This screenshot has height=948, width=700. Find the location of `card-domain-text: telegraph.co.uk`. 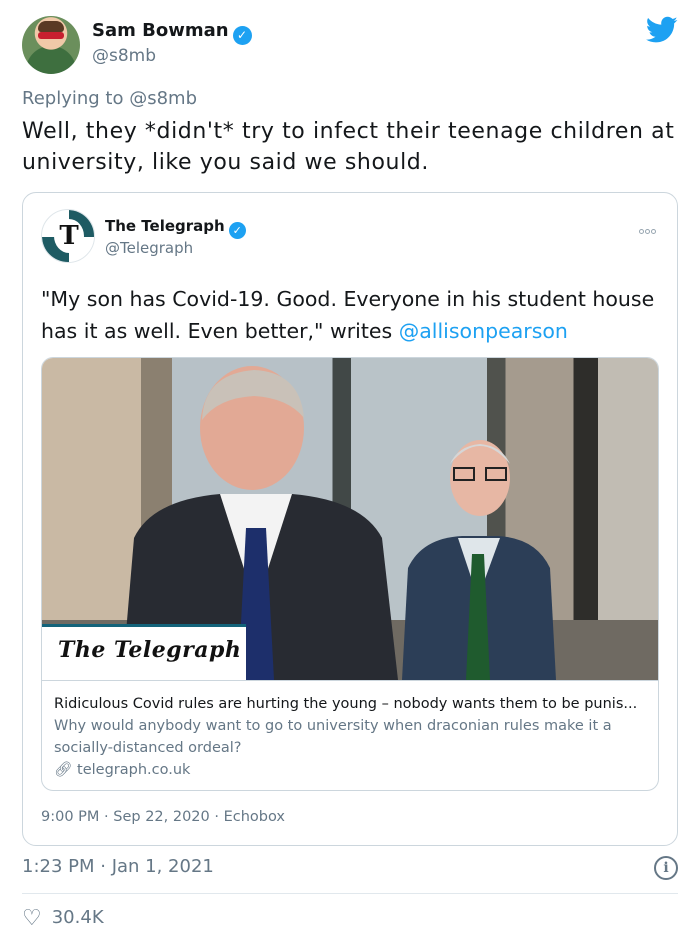

card-domain-text: telegraph.co.uk is located at coordinates (134, 770).